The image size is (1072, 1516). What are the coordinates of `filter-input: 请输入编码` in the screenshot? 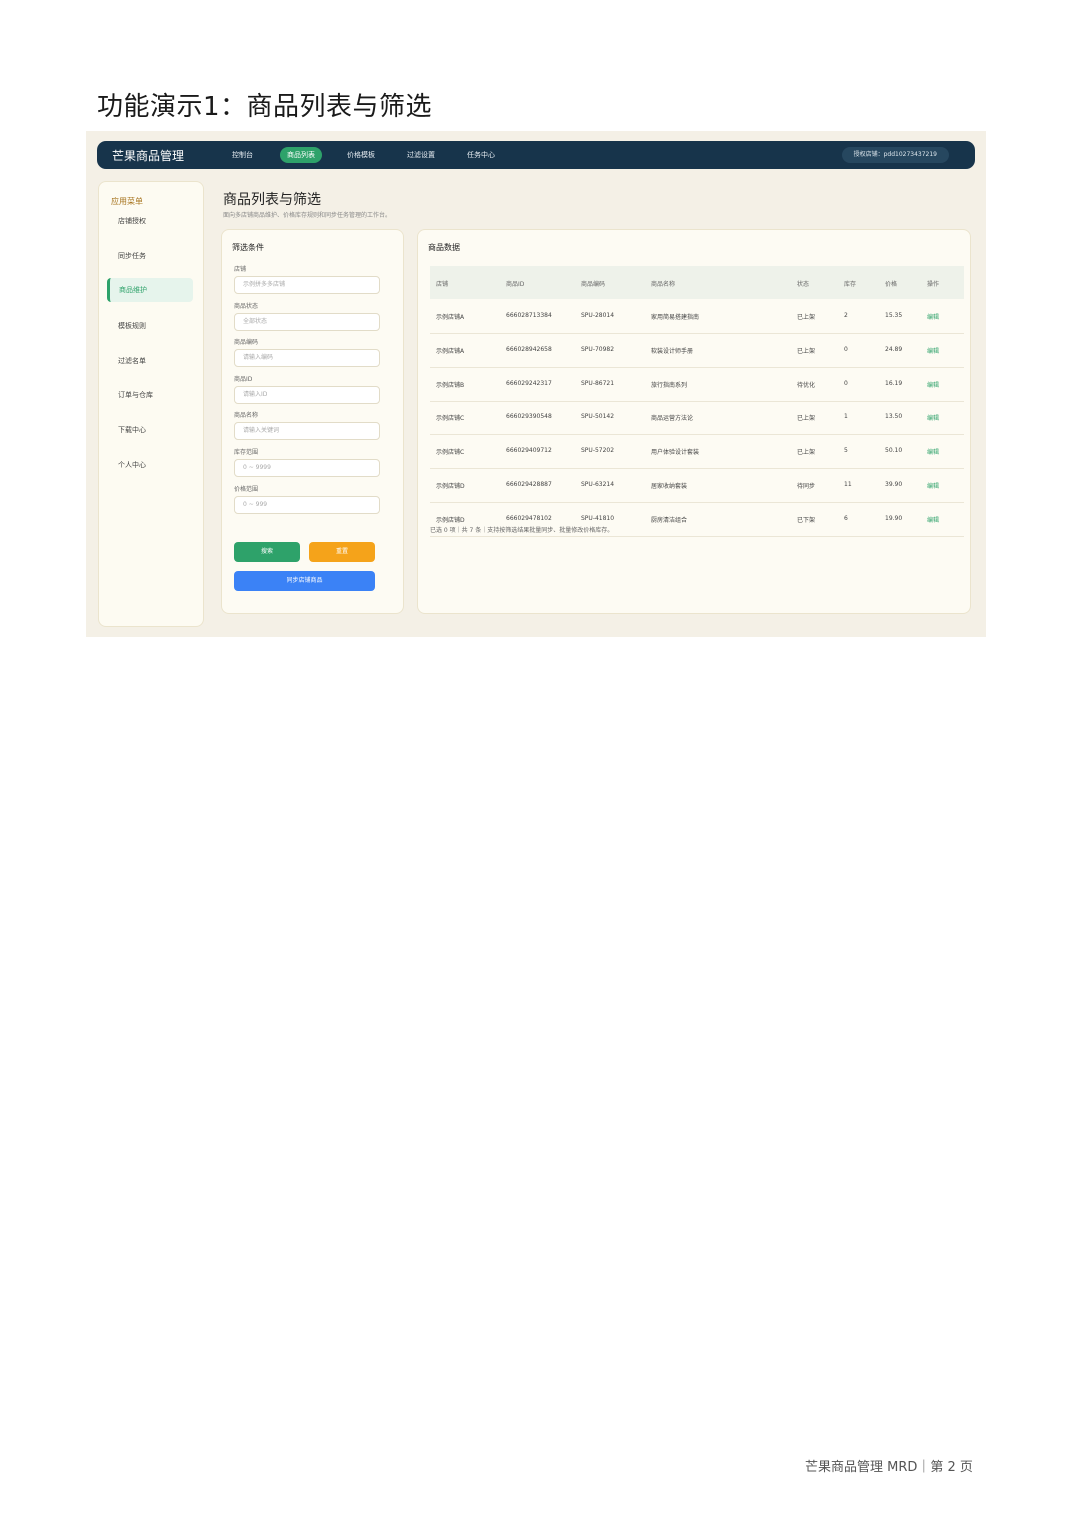 It's located at (307, 358).